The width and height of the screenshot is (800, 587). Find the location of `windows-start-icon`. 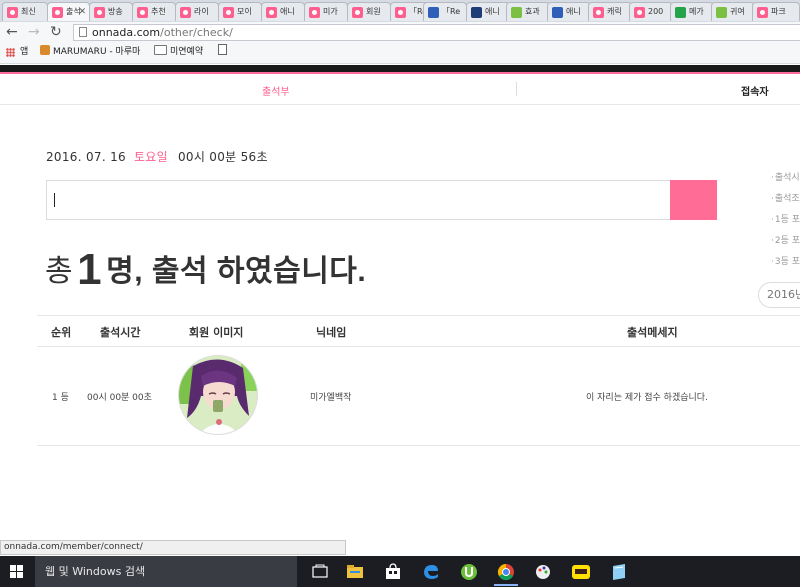

windows-start-icon is located at coordinates (17, 572).